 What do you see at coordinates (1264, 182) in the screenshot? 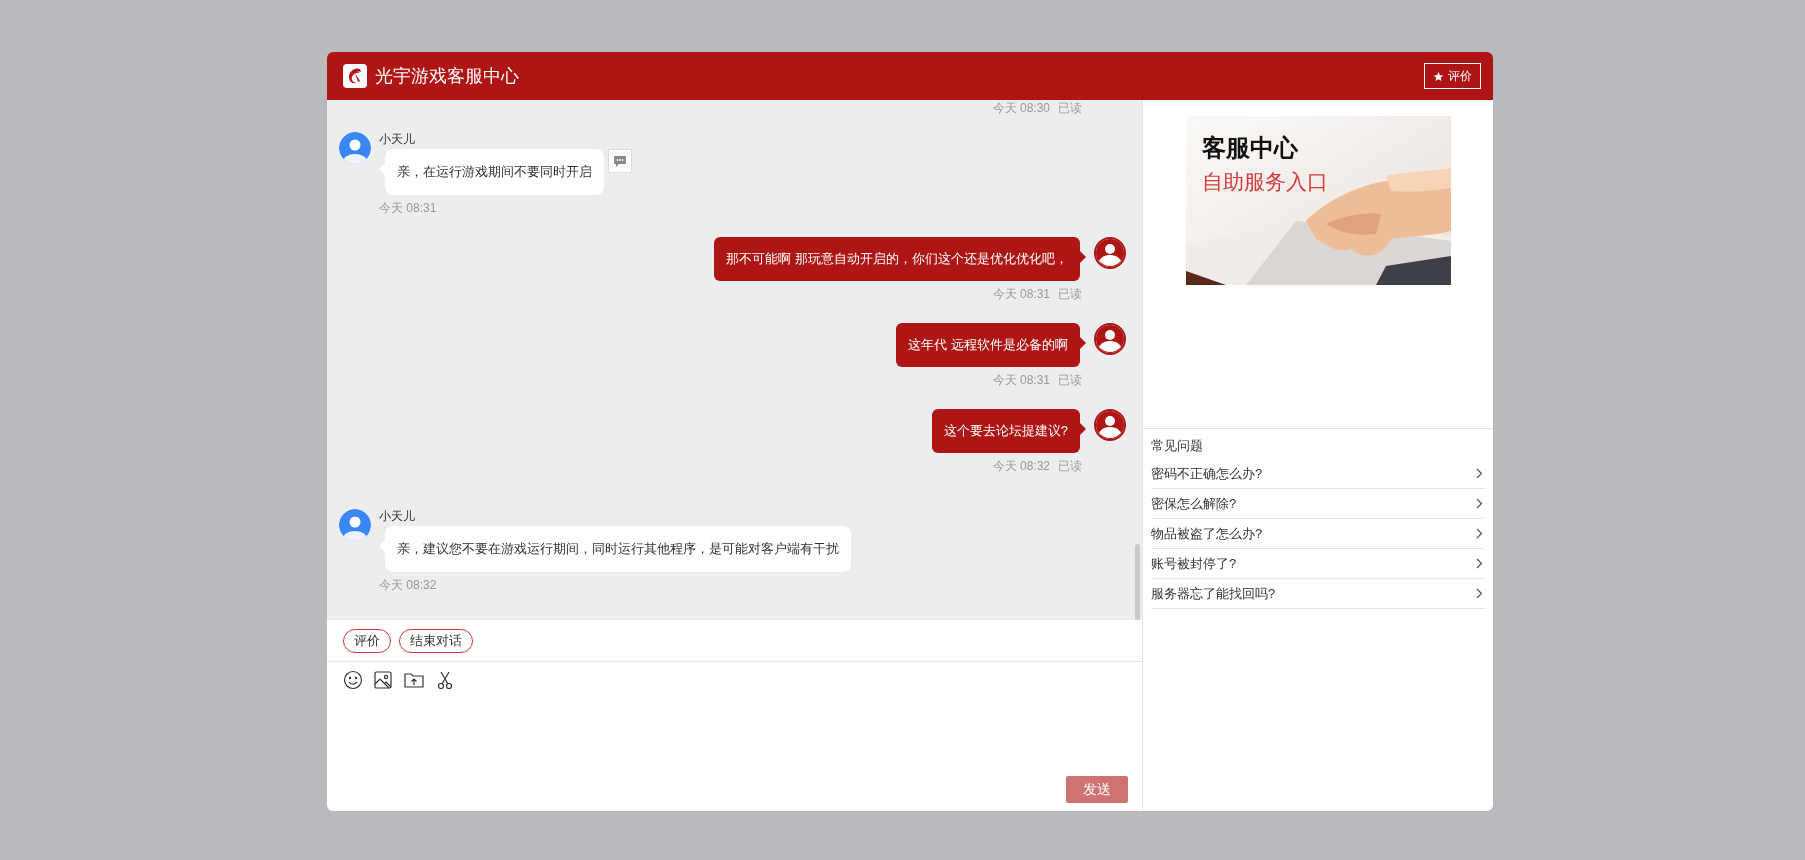
I see `banner-subtitle: 自助服务入口` at bounding box center [1264, 182].